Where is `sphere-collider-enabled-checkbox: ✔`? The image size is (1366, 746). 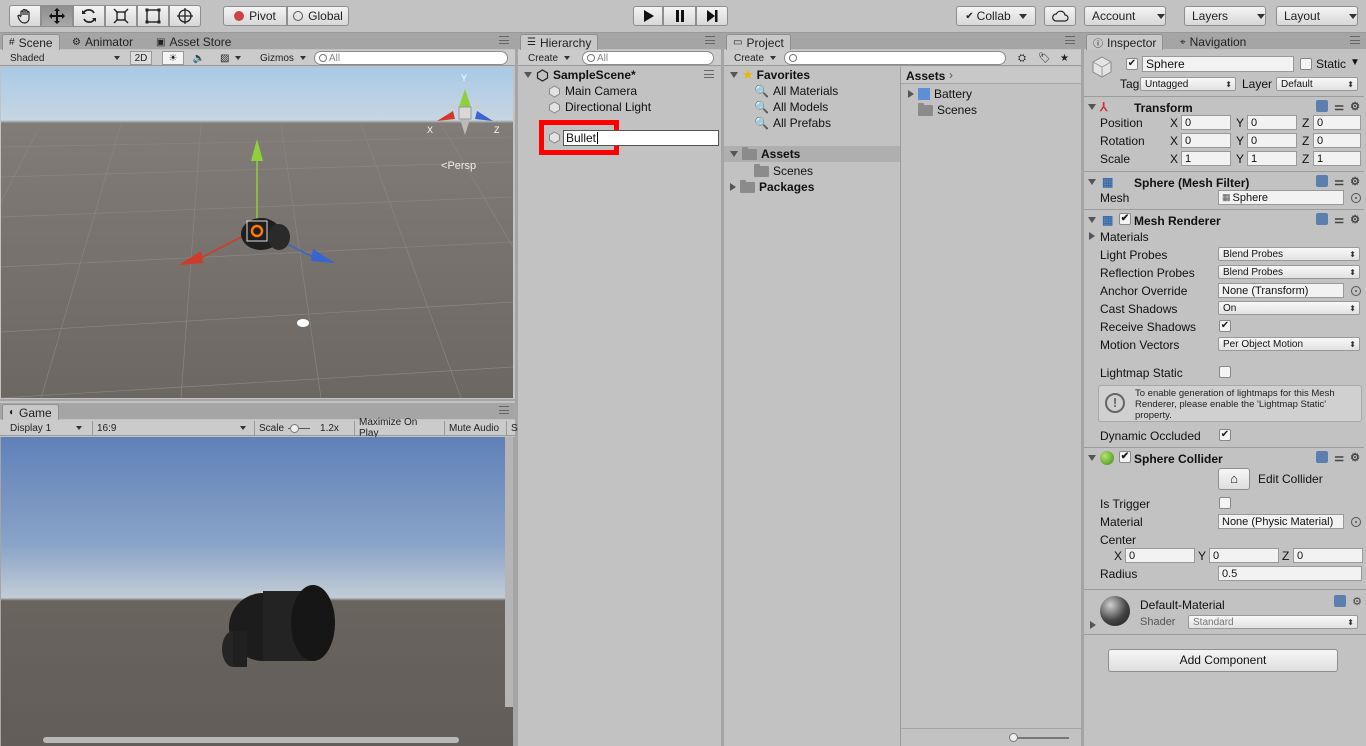
sphere-collider-enabled-checkbox: ✔ is located at coordinates (1125, 457).